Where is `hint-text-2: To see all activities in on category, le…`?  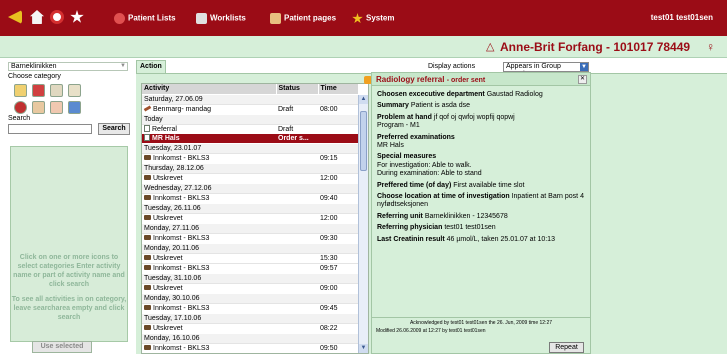
hint-text-2: To see all activities in on category, le… is located at coordinates (69, 308).